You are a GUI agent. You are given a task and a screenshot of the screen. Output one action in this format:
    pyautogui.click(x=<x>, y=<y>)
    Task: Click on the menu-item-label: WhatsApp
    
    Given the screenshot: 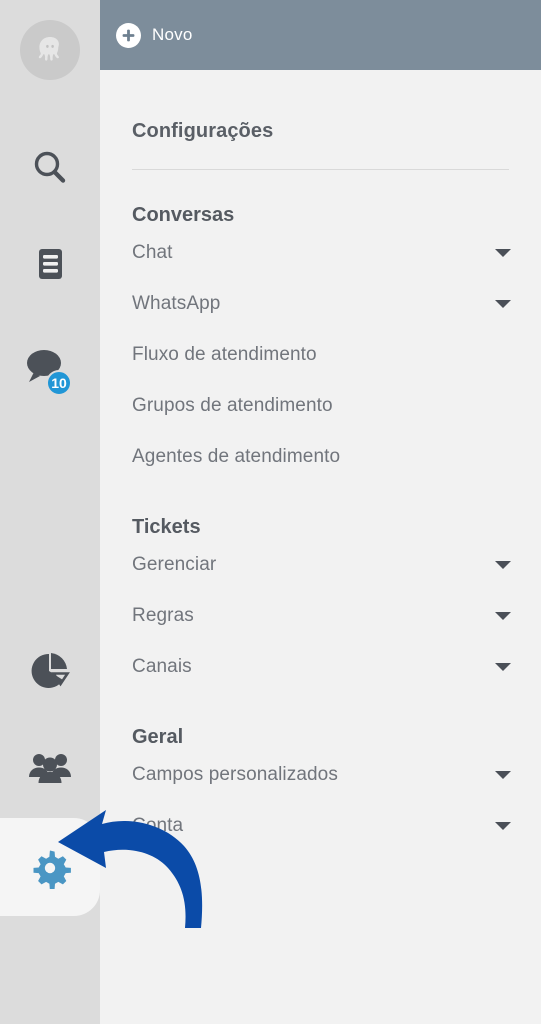 What is the action you would take?
    pyautogui.click(x=176, y=303)
    